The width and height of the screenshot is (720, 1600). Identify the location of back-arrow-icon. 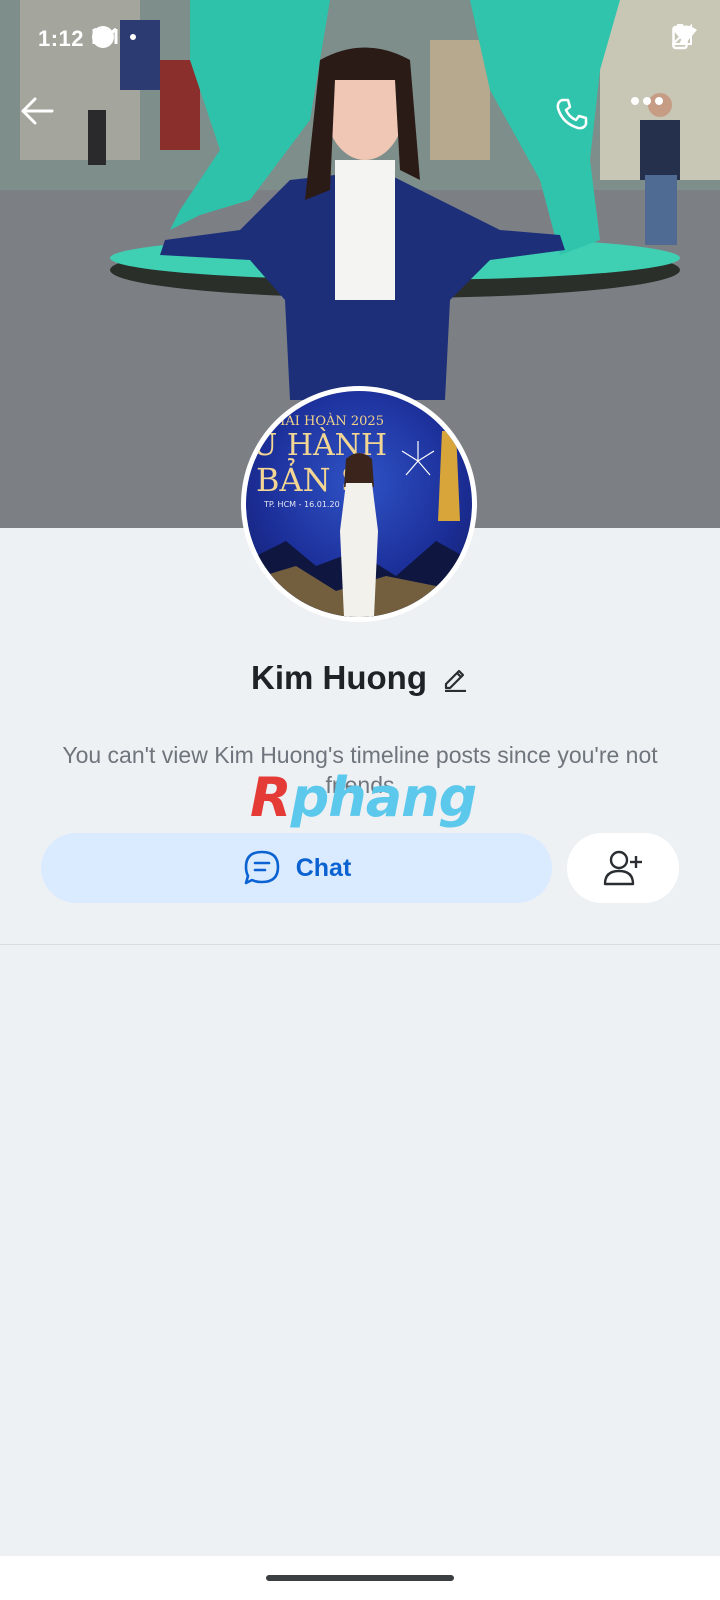
(37, 111).